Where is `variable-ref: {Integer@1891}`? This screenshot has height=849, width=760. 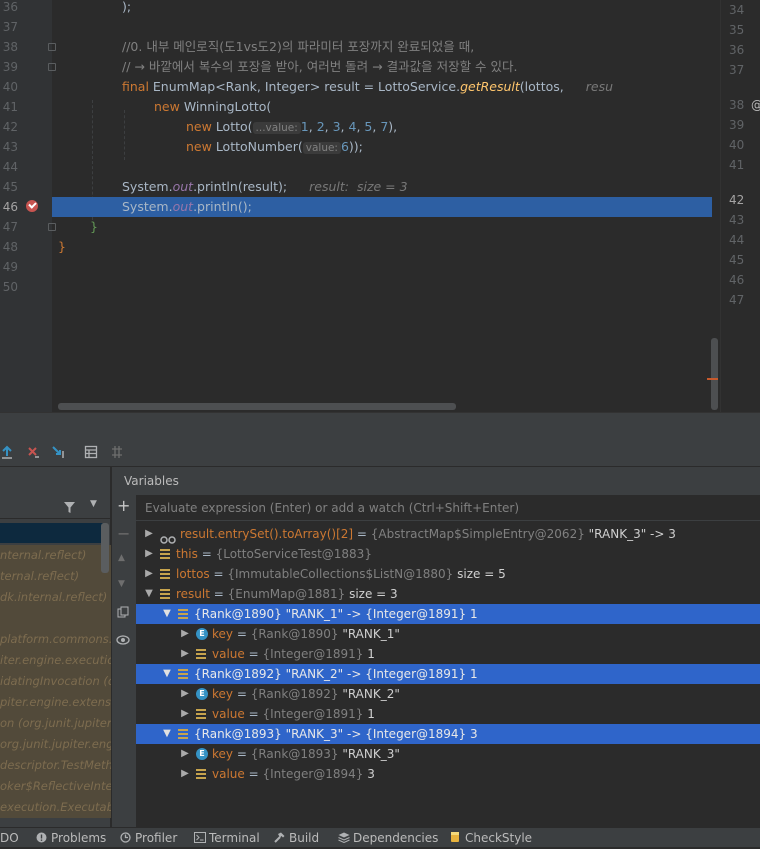
variable-ref: {Integer@1891} is located at coordinates (313, 654).